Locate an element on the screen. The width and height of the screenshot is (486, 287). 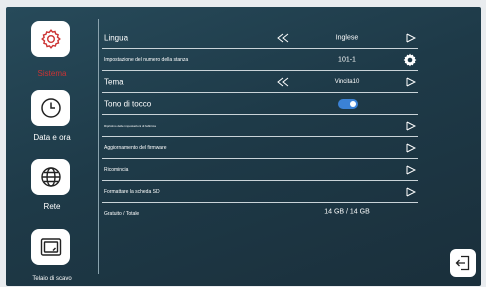
format-sd-row: Formattare la scheda SD is located at coordinates (260, 192).